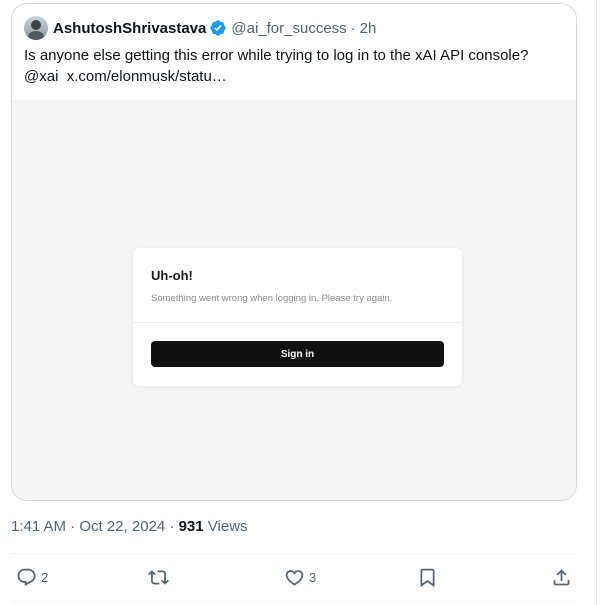  I want to click on sign-in-button: Sign in, so click(297, 354).